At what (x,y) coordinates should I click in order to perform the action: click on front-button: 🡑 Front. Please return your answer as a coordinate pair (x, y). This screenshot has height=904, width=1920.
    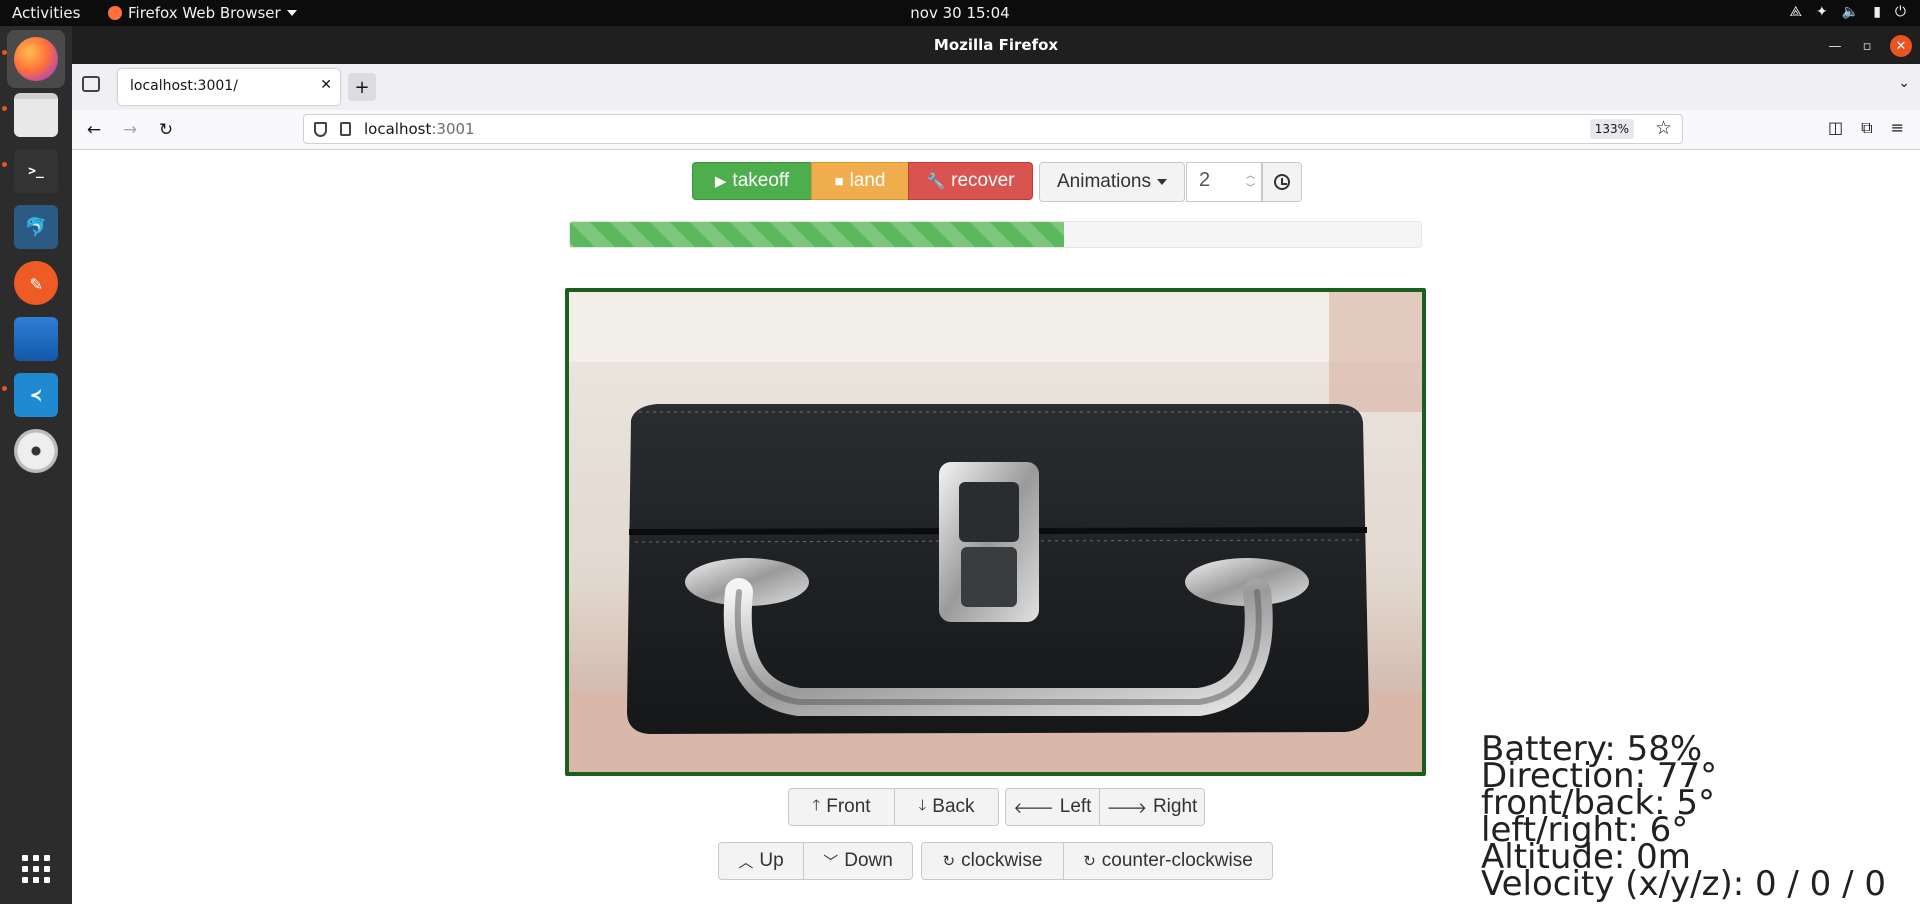
    Looking at the image, I should click on (841, 807).